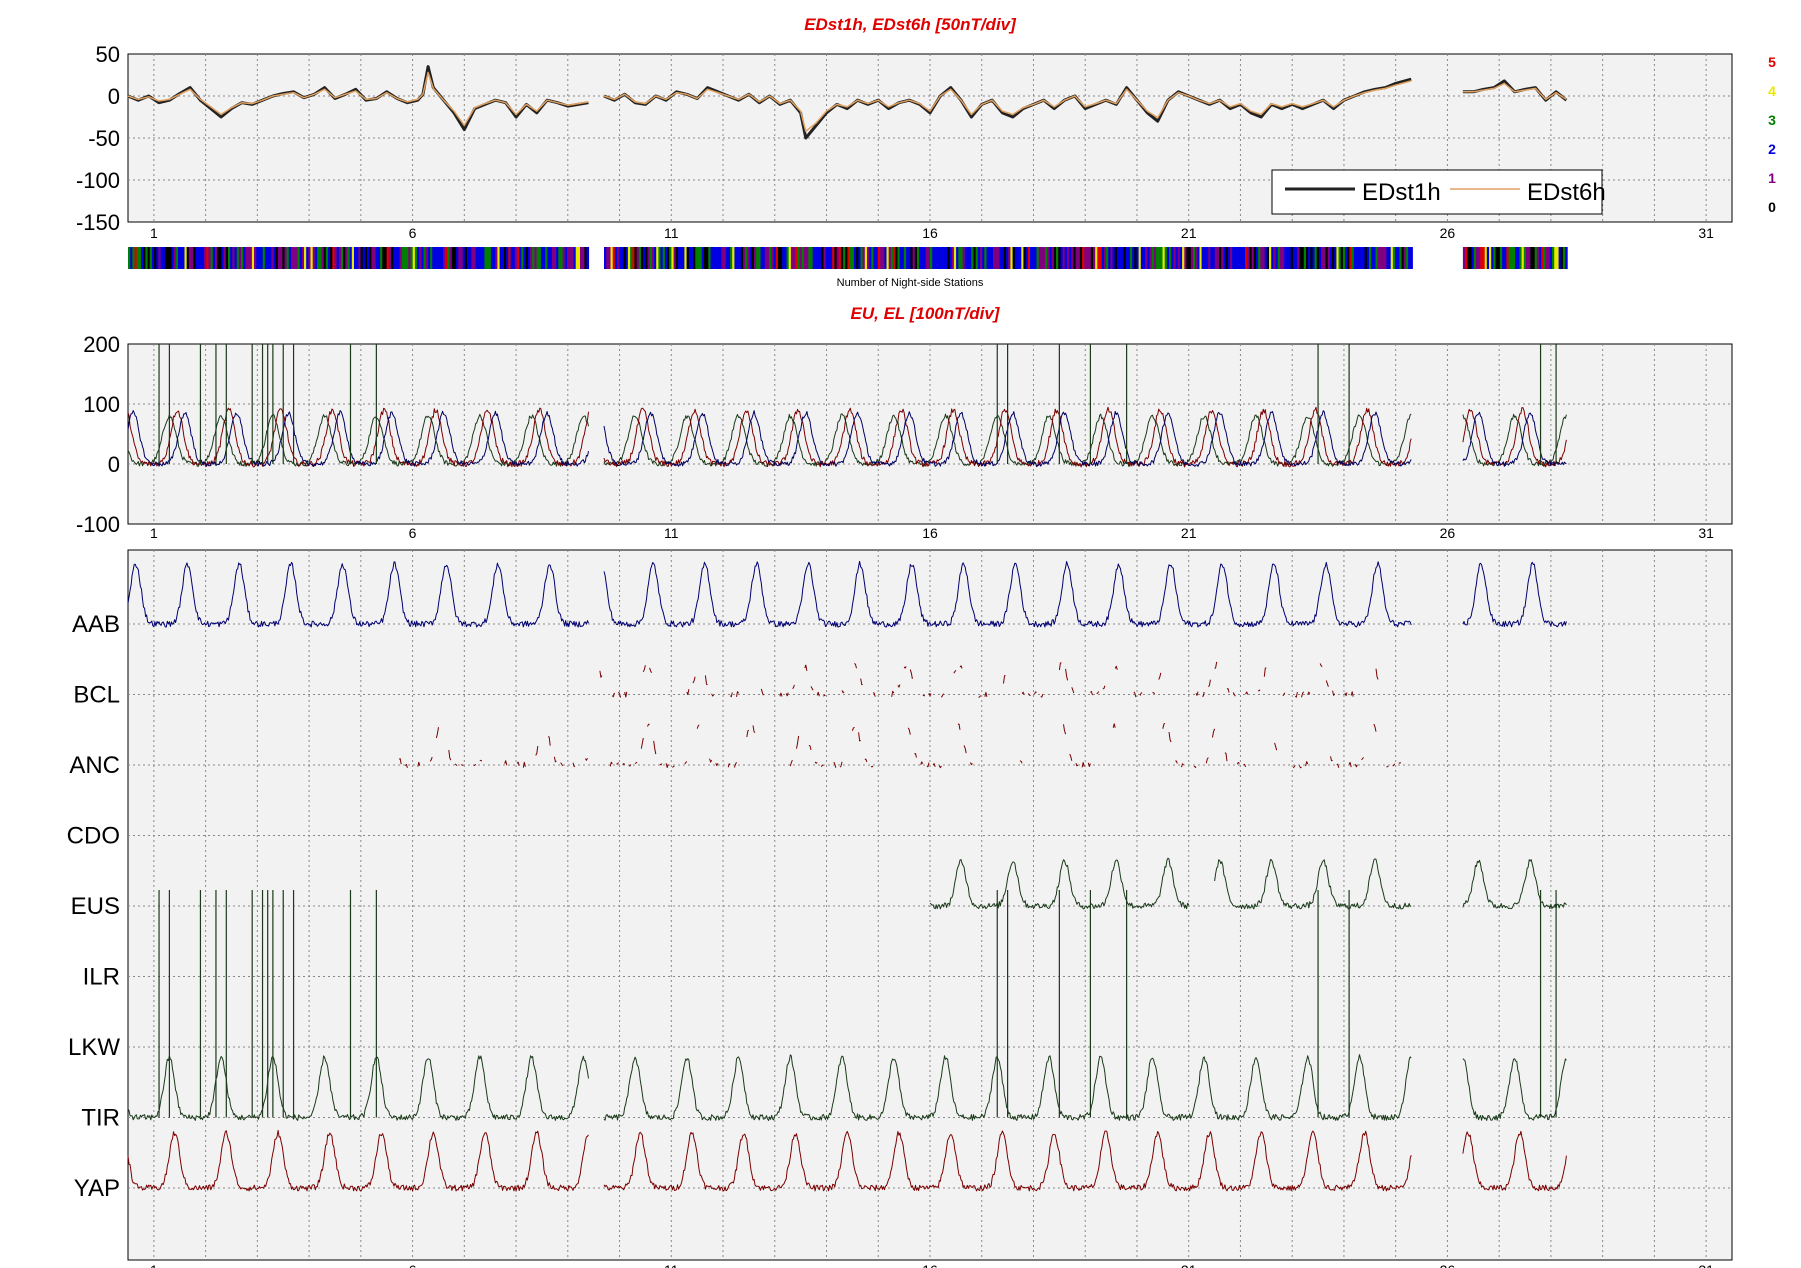 The image size is (1801, 1268). I want to click on strip-label: Number of Night-side Stations, so click(910, 283).